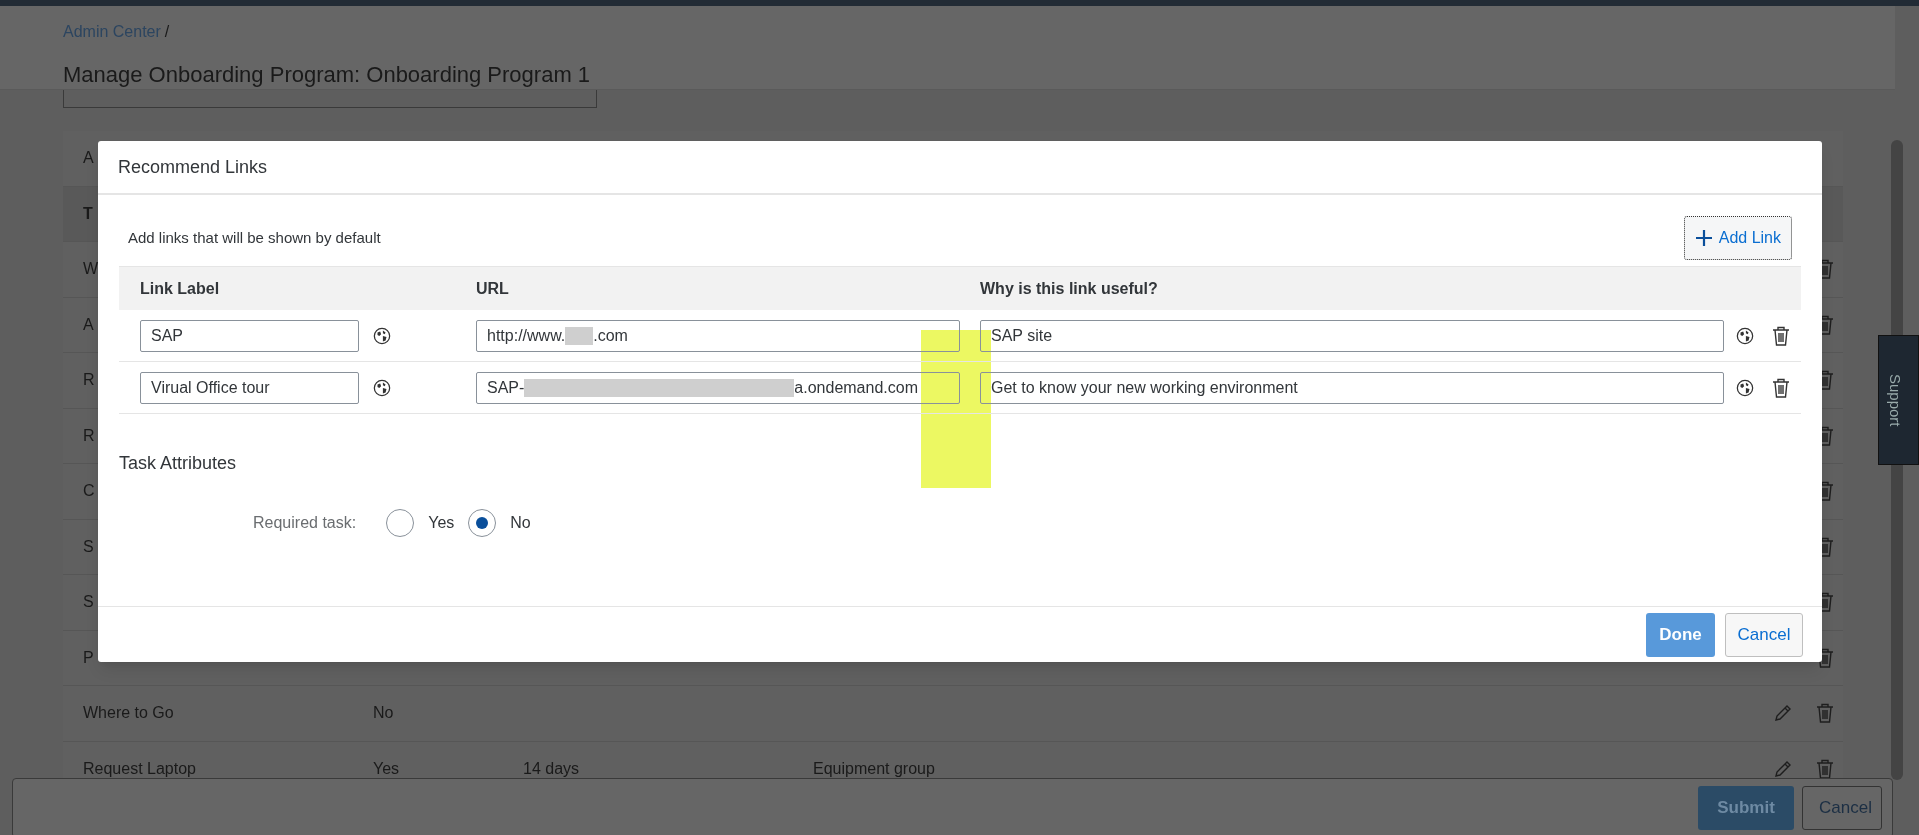  Describe the element at coordinates (1069, 288) in the screenshot. I see `column-header: Why is this link useful?` at that location.